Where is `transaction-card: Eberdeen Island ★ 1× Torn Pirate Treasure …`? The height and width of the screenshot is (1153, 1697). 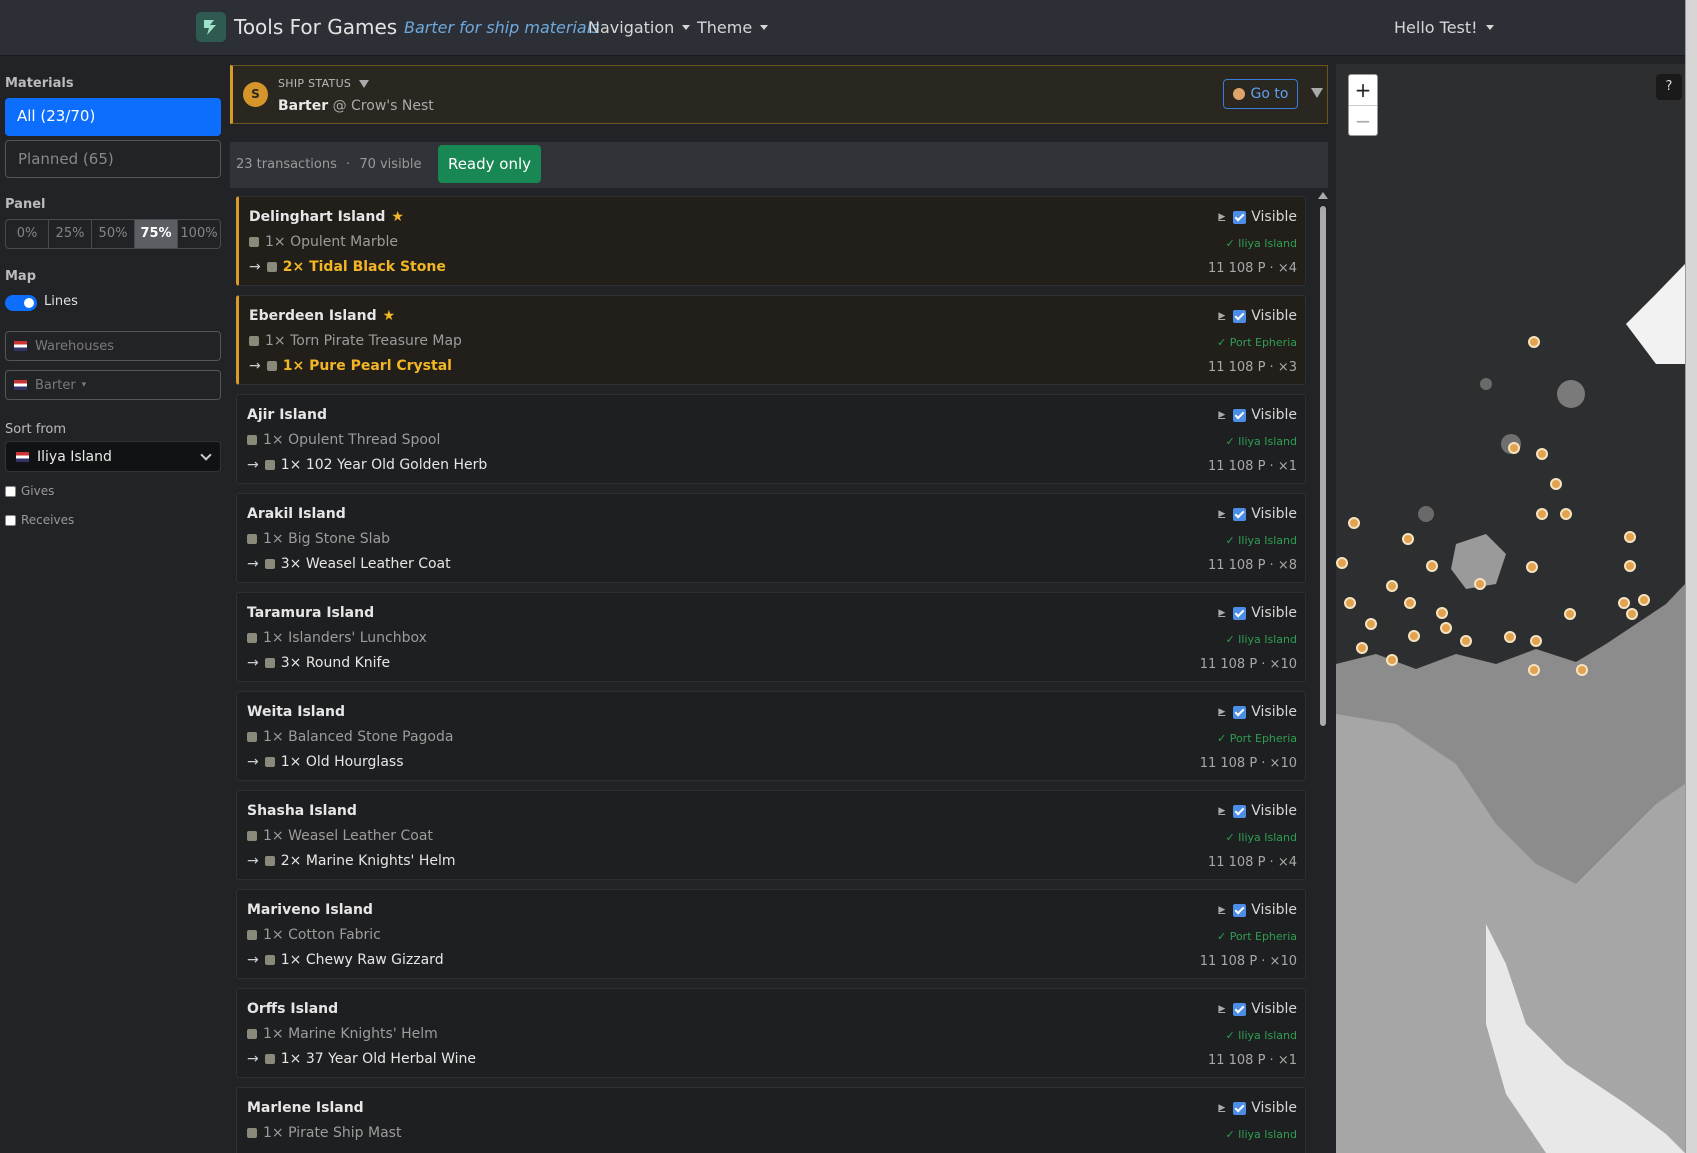 transaction-card: Eberdeen Island ★ 1× Torn Pirate Treasure … is located at coordinates (771, 340).